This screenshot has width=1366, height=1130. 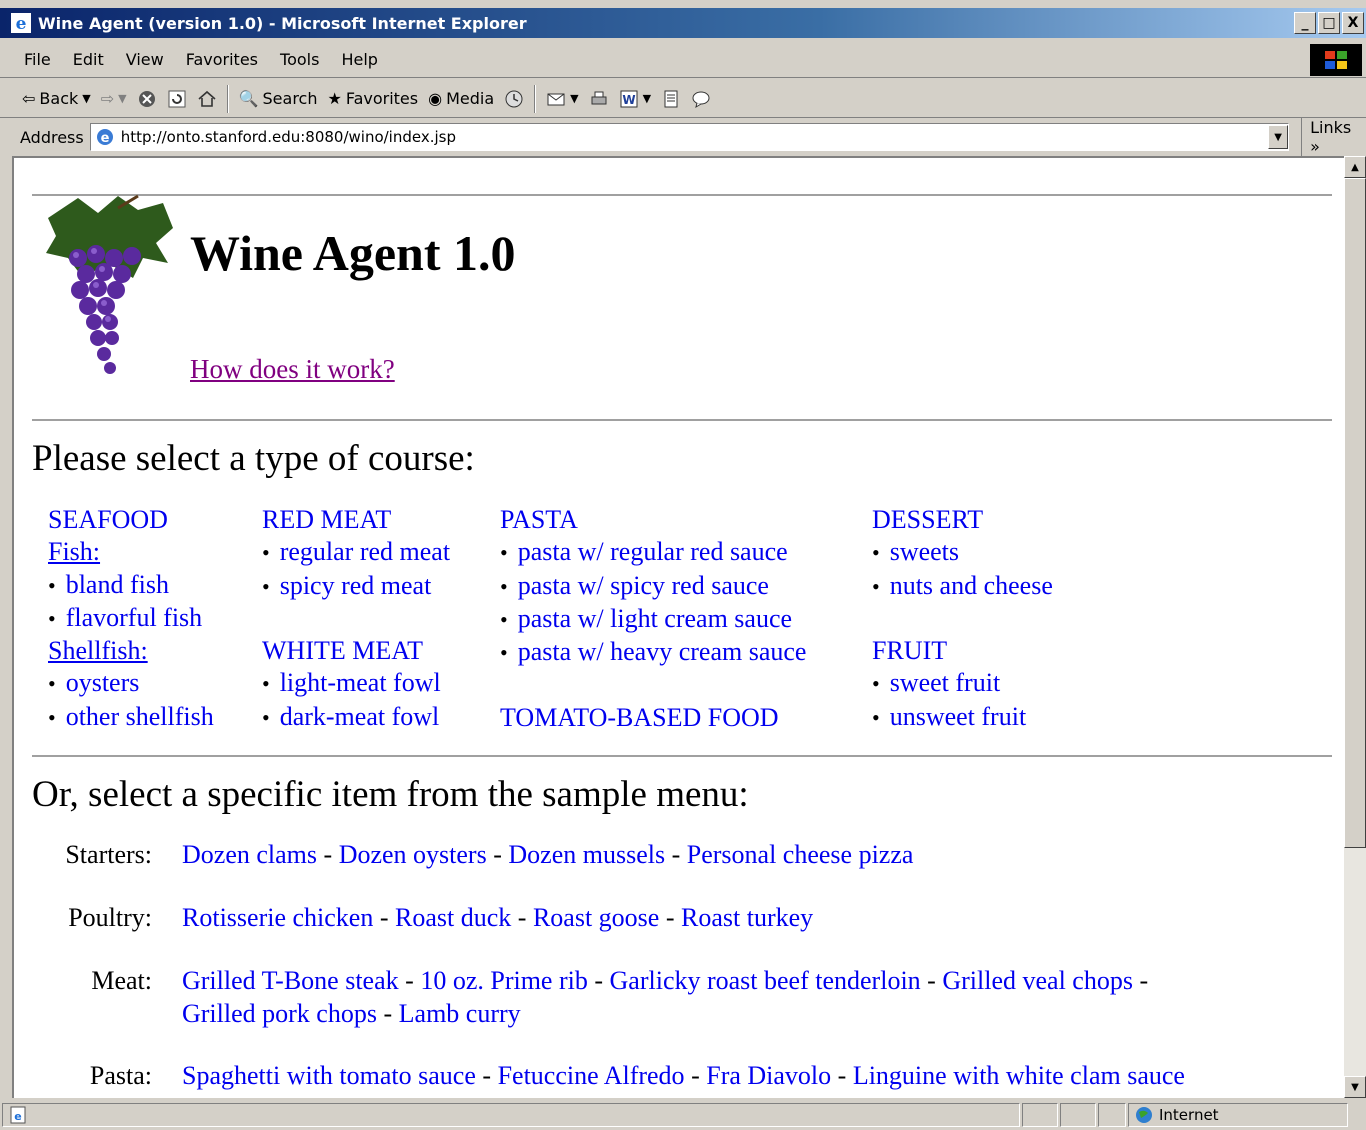 I want to click on discuss-icon, so click(x=671, y=99).